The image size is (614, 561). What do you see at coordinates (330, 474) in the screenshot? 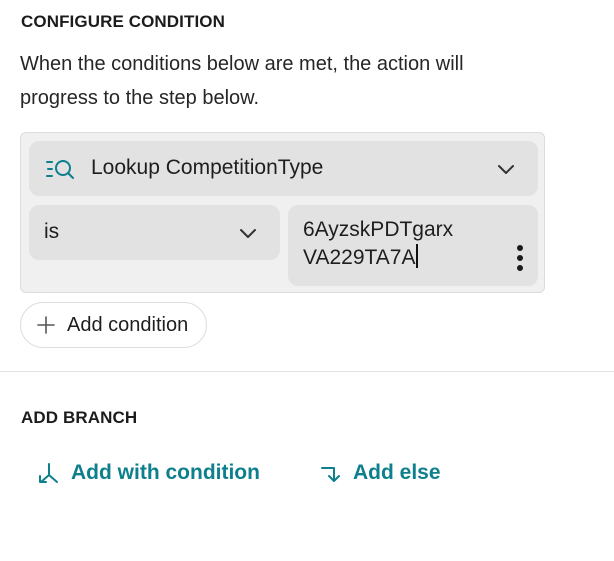
I see `turn-down-arrow-icon` at bounding box center [330, 474].